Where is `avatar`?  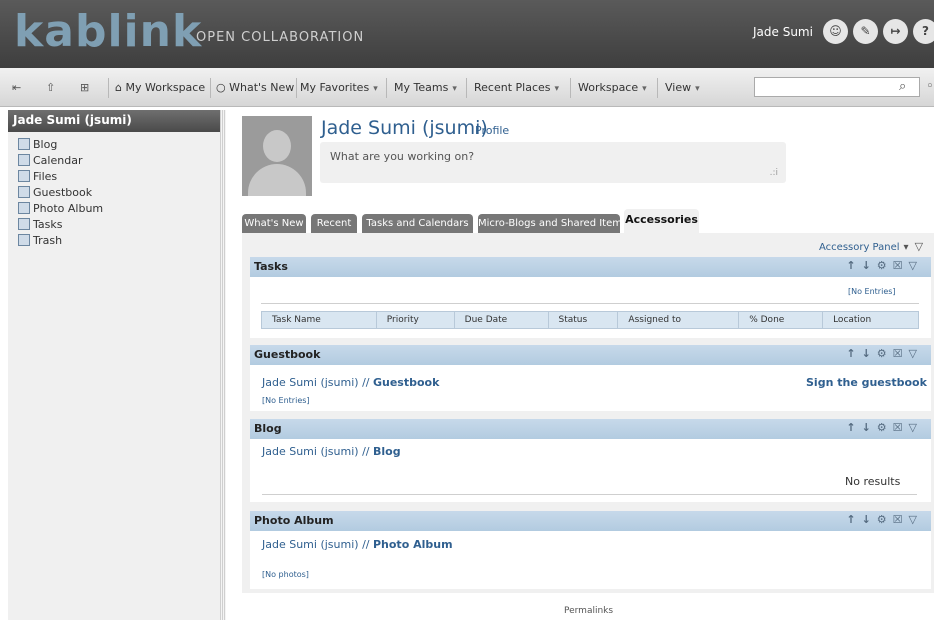
avatar is located at coordinates (277, 156).